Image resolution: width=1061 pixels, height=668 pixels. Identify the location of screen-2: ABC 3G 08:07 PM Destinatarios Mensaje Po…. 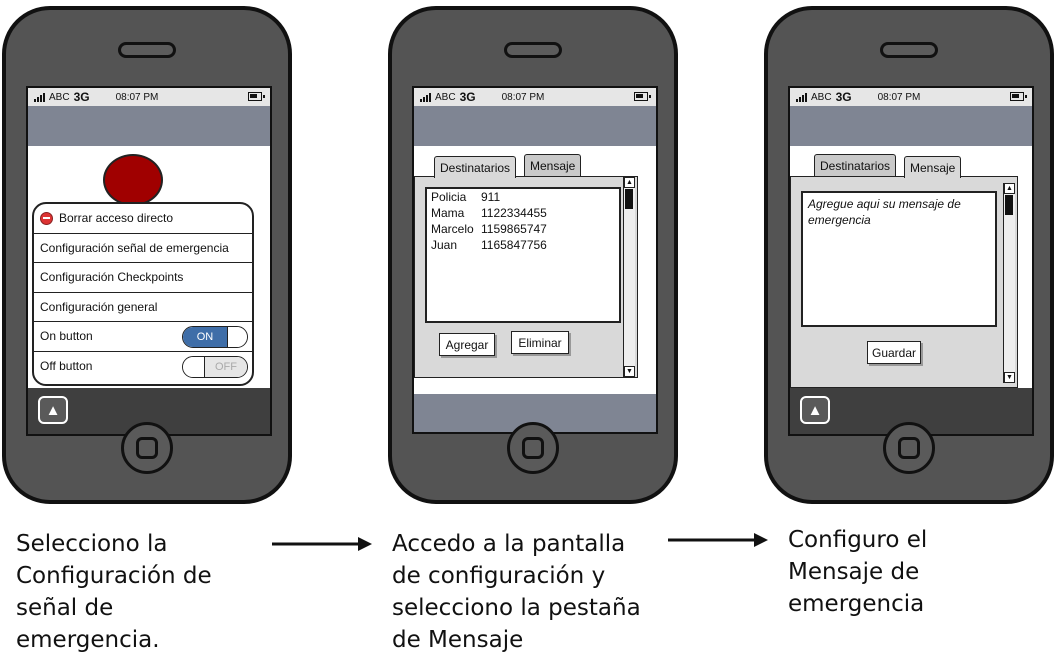
(535, 260).